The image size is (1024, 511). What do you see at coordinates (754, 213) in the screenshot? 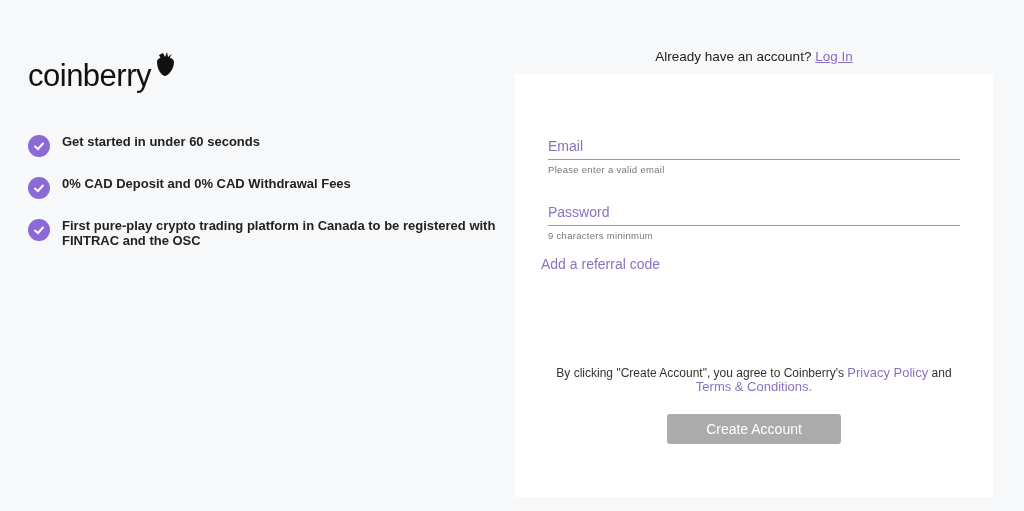
I see `password-field: Password` at bounding box center [754, 213].